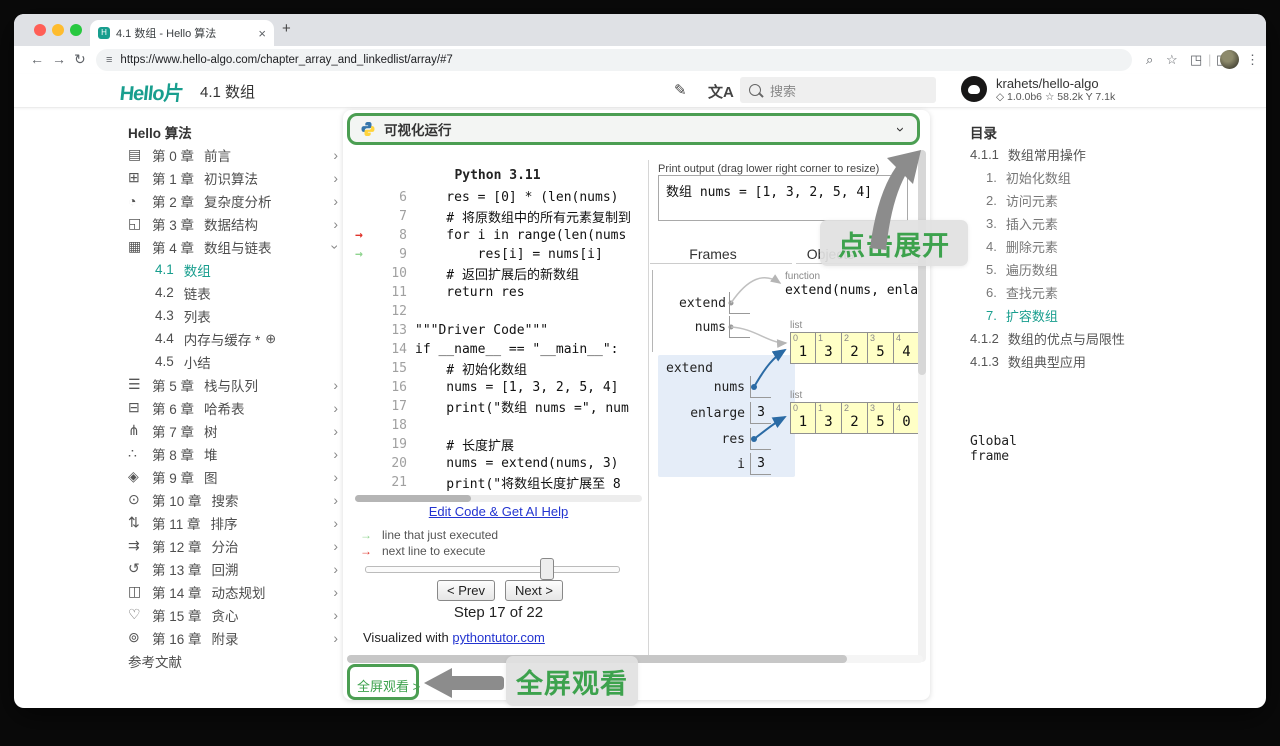 The height and width of the screenshot is (746, 1280). Describe the element at coordinates (197, 294) in the screenshot. I see `item-label: 链表` at that location.